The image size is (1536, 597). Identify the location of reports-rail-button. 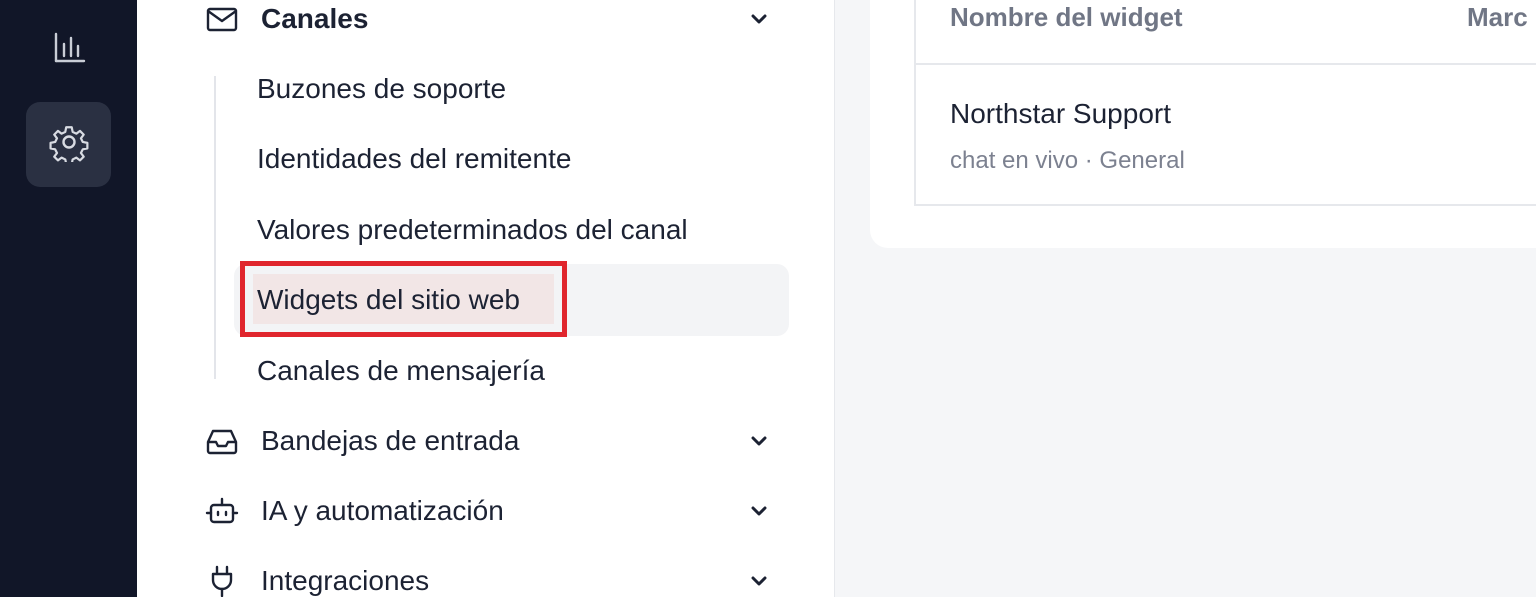
(68, 50).